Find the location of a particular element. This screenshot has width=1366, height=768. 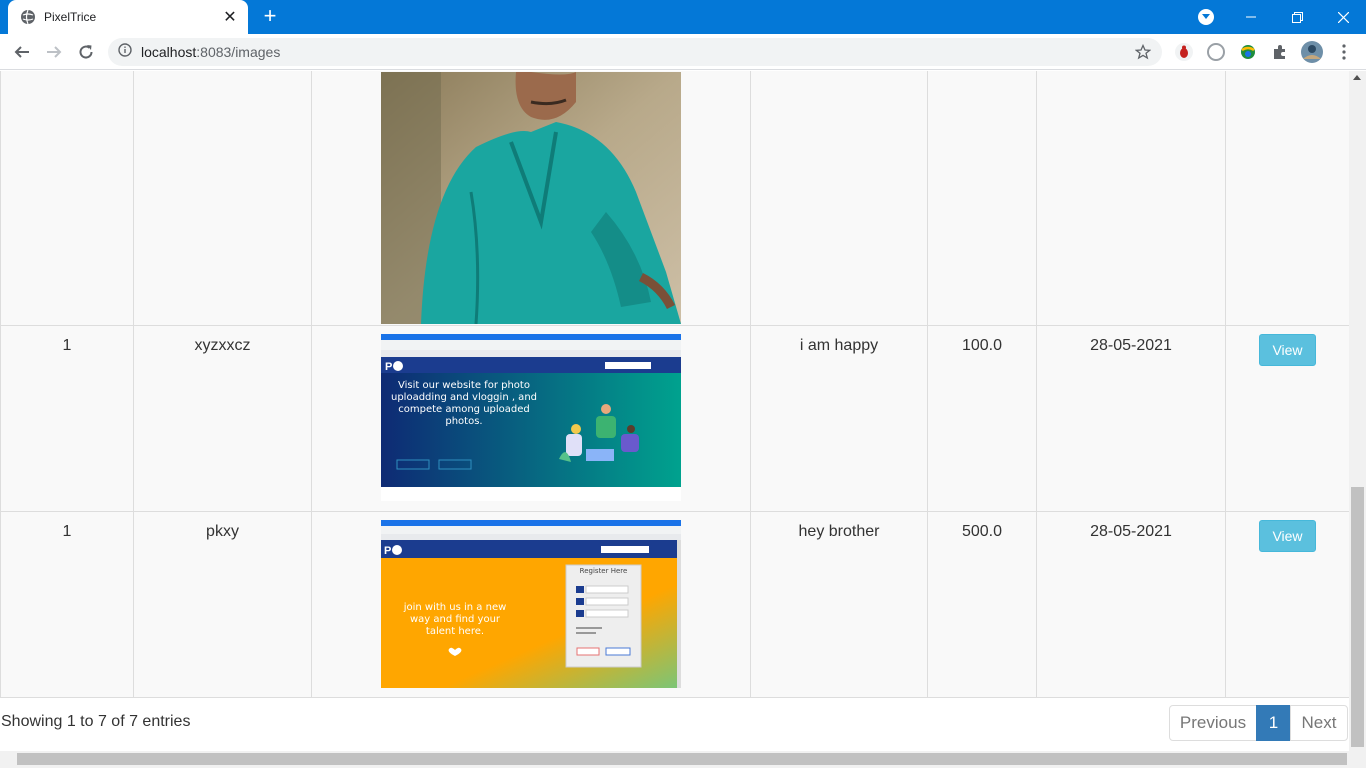

browser-tab: PixelTrice ✕ is located at coordinates (128, 17).